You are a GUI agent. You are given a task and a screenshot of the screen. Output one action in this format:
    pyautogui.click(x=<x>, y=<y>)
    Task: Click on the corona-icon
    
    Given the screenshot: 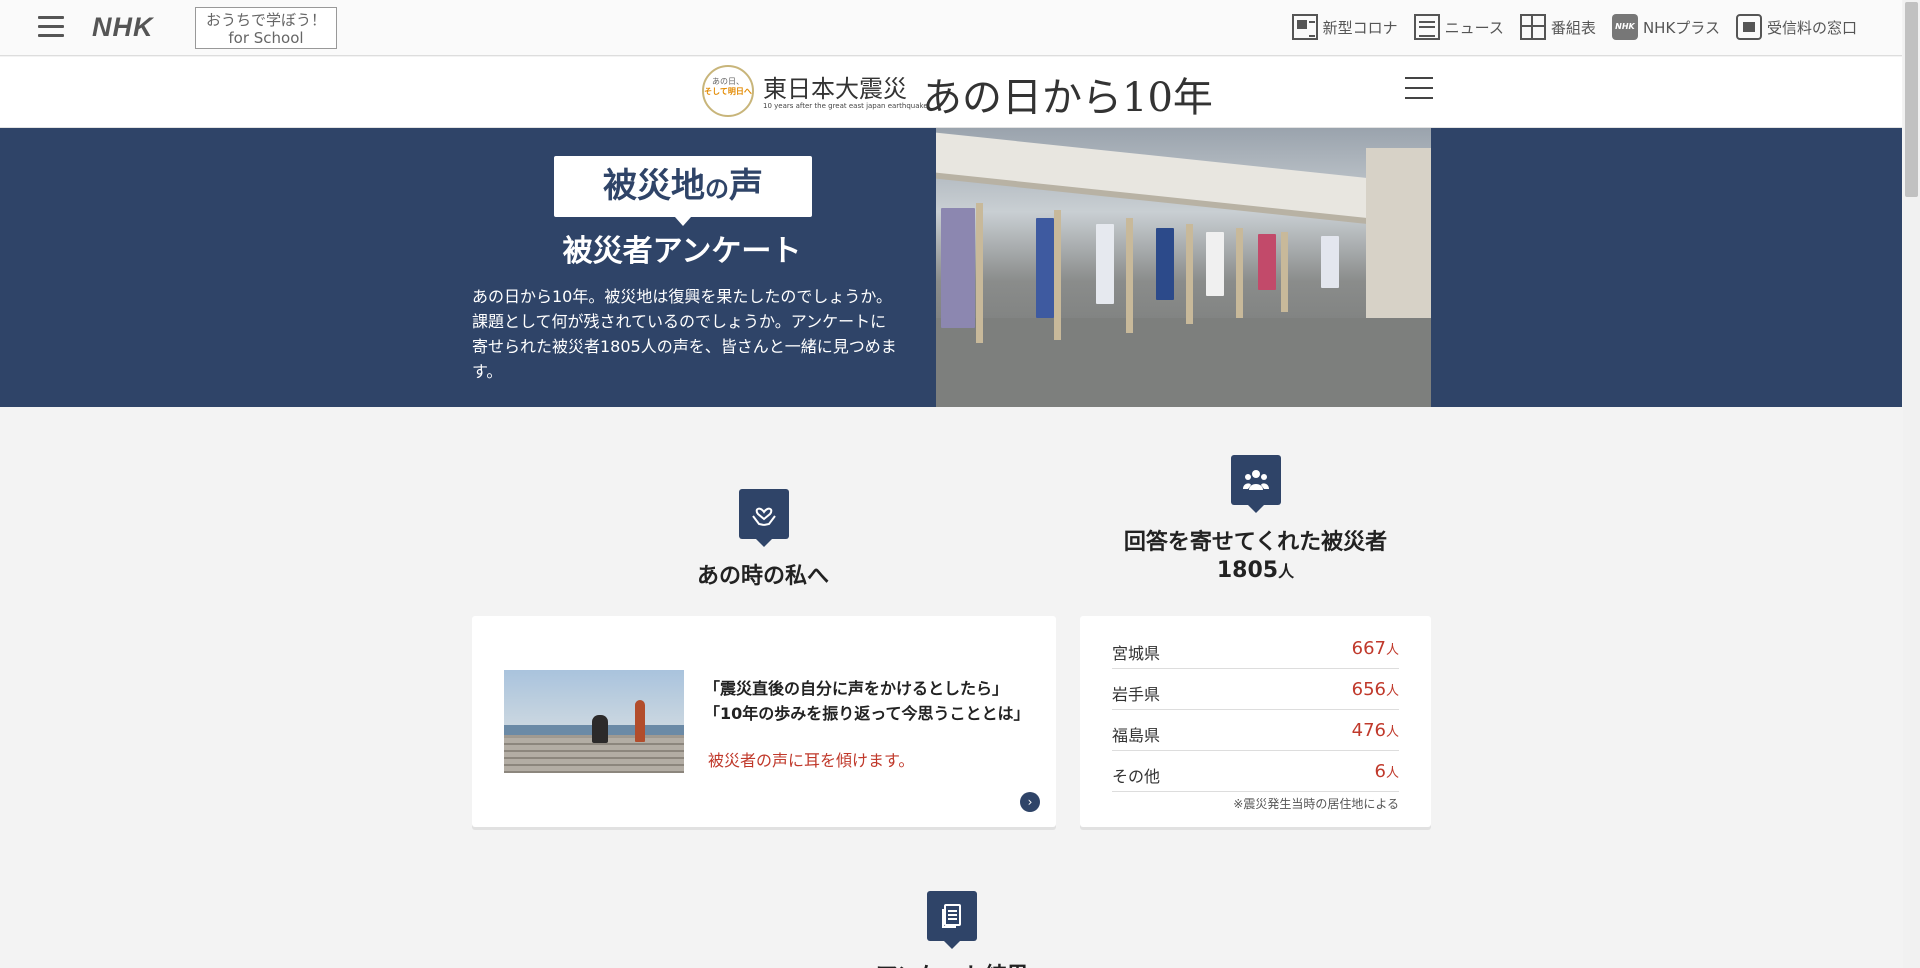 What is the action you would take?
    pyautogui.click(x=1304, y=27)
    